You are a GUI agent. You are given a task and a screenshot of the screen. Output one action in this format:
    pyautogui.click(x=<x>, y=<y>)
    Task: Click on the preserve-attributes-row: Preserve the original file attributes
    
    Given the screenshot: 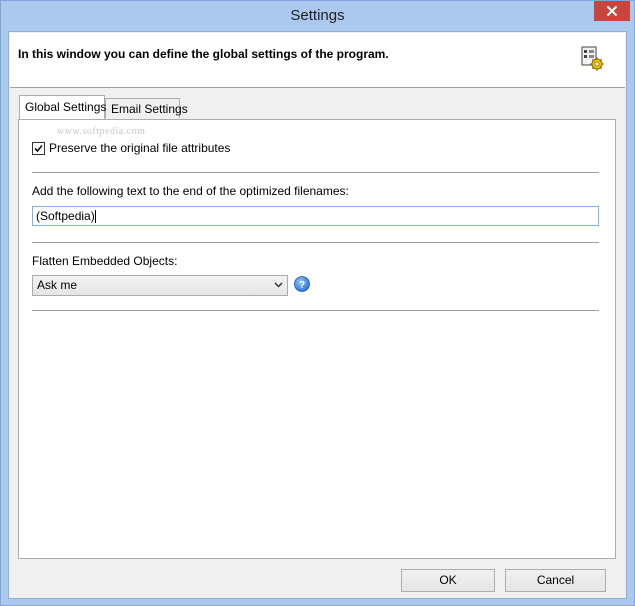 What is the action you would take?
    pyautogui.click(x=131, y=148)
    